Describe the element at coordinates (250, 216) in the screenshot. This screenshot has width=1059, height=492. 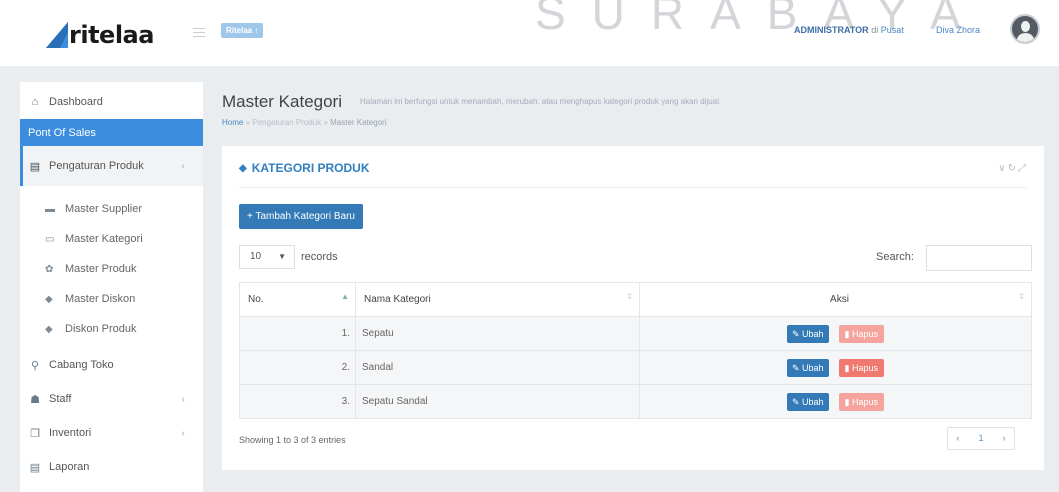
I see `plus-icon: +` at that location.